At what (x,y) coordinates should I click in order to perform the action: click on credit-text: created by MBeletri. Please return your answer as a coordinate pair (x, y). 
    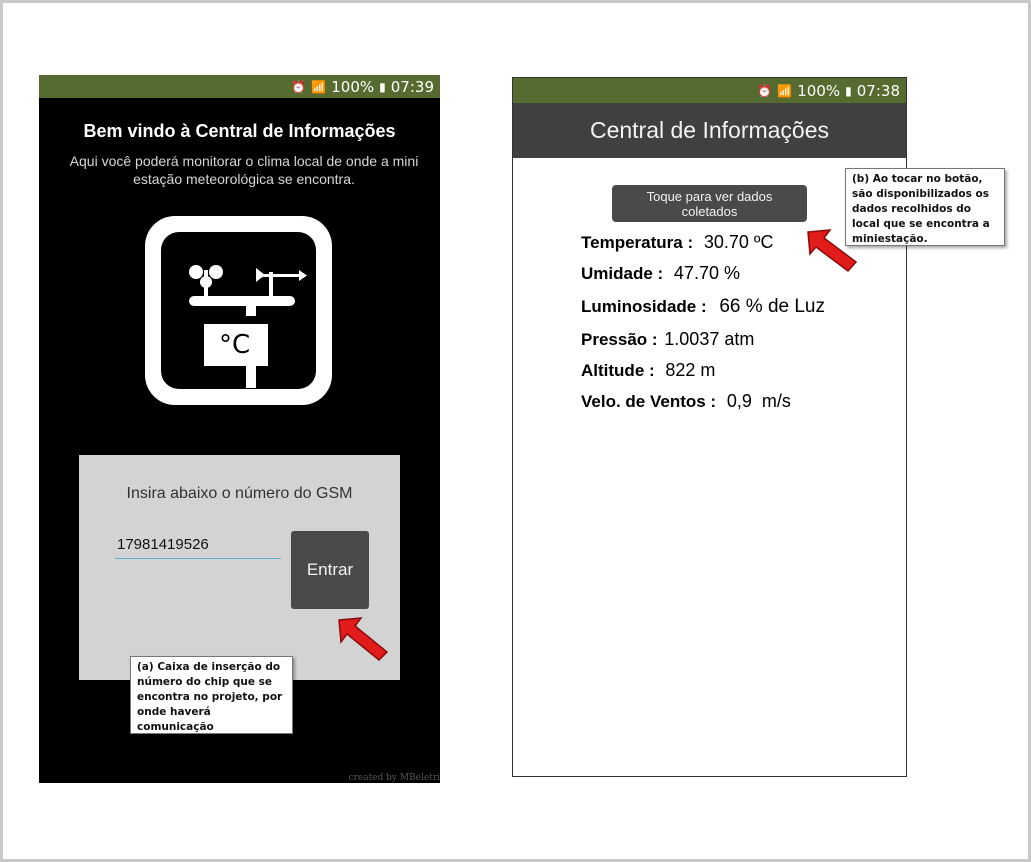
    Looking at the image, I should click on (394, 778).